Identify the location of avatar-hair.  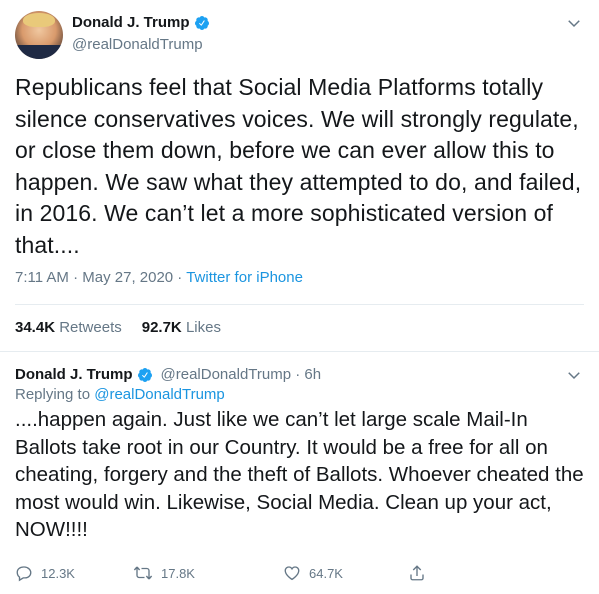
(39, 20).